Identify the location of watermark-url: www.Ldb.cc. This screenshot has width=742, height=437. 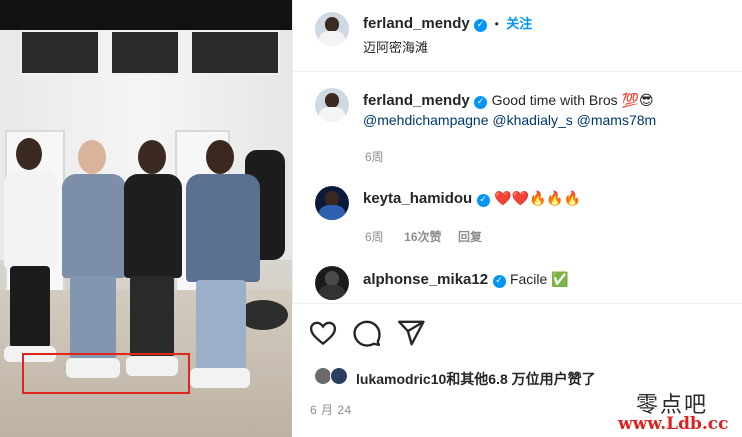
(673, 424).